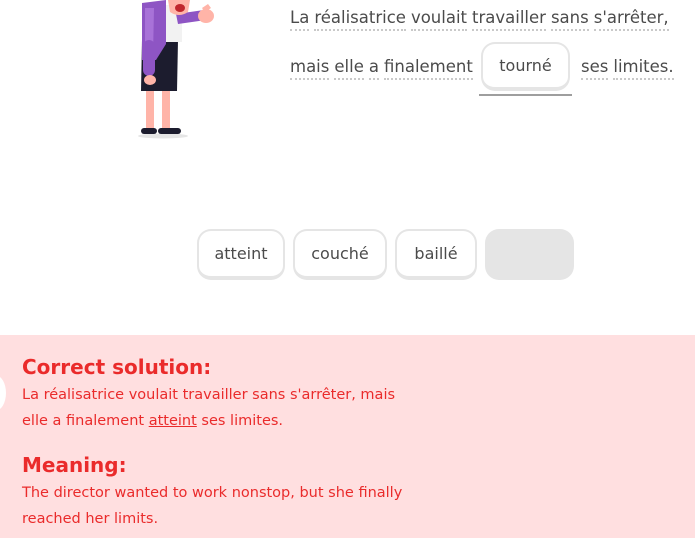  What do you see at coordinates (643, 68) in the screenshot?
I see `sentence-word: limites.` at bounding box center [643, 68].